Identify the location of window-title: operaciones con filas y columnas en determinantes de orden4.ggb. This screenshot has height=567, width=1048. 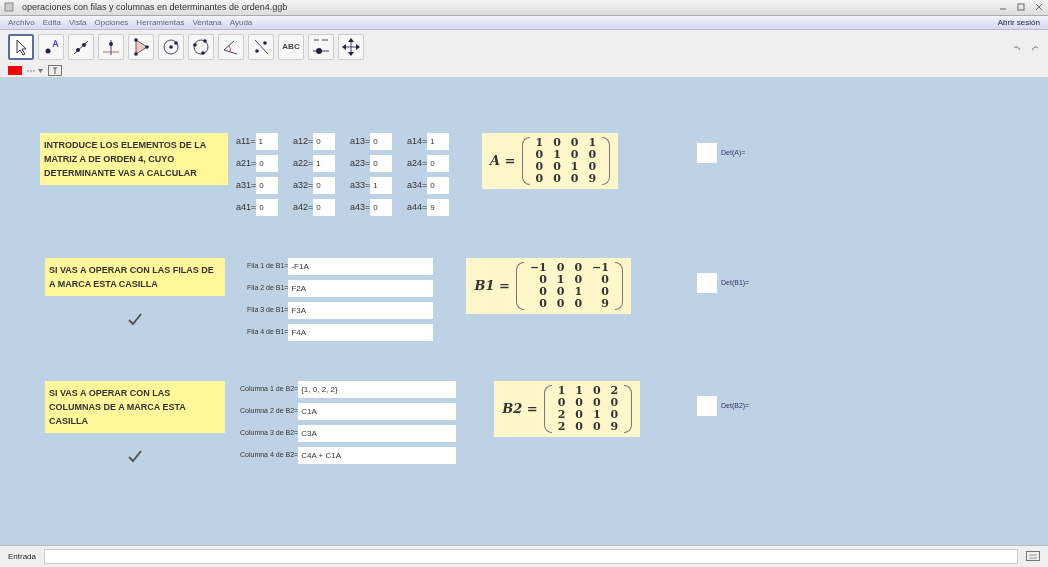
(155, 7).